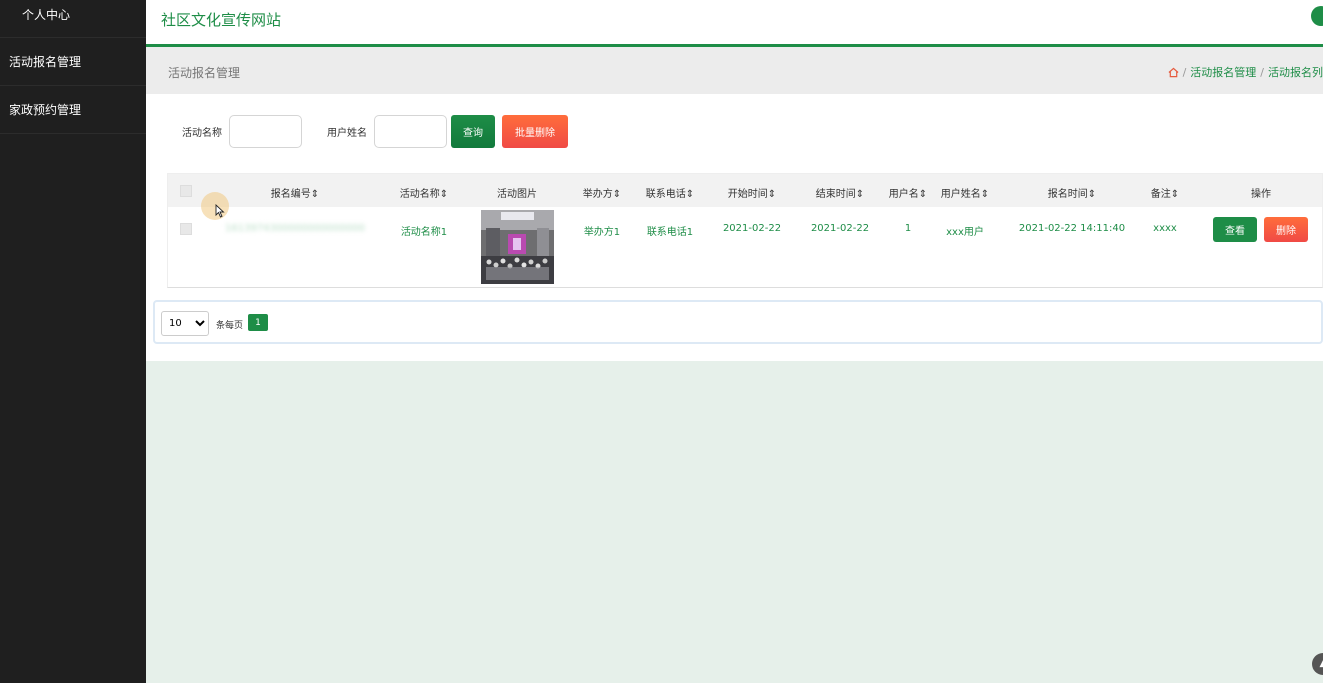 The height and width of the screenshot is (683, 1323). Describe the element at coordinates (734, 70) in the screenshot. I see `breadcrumb-bar: 活动报名管理 / 活动报名管理 / 活动报名列` at that location.